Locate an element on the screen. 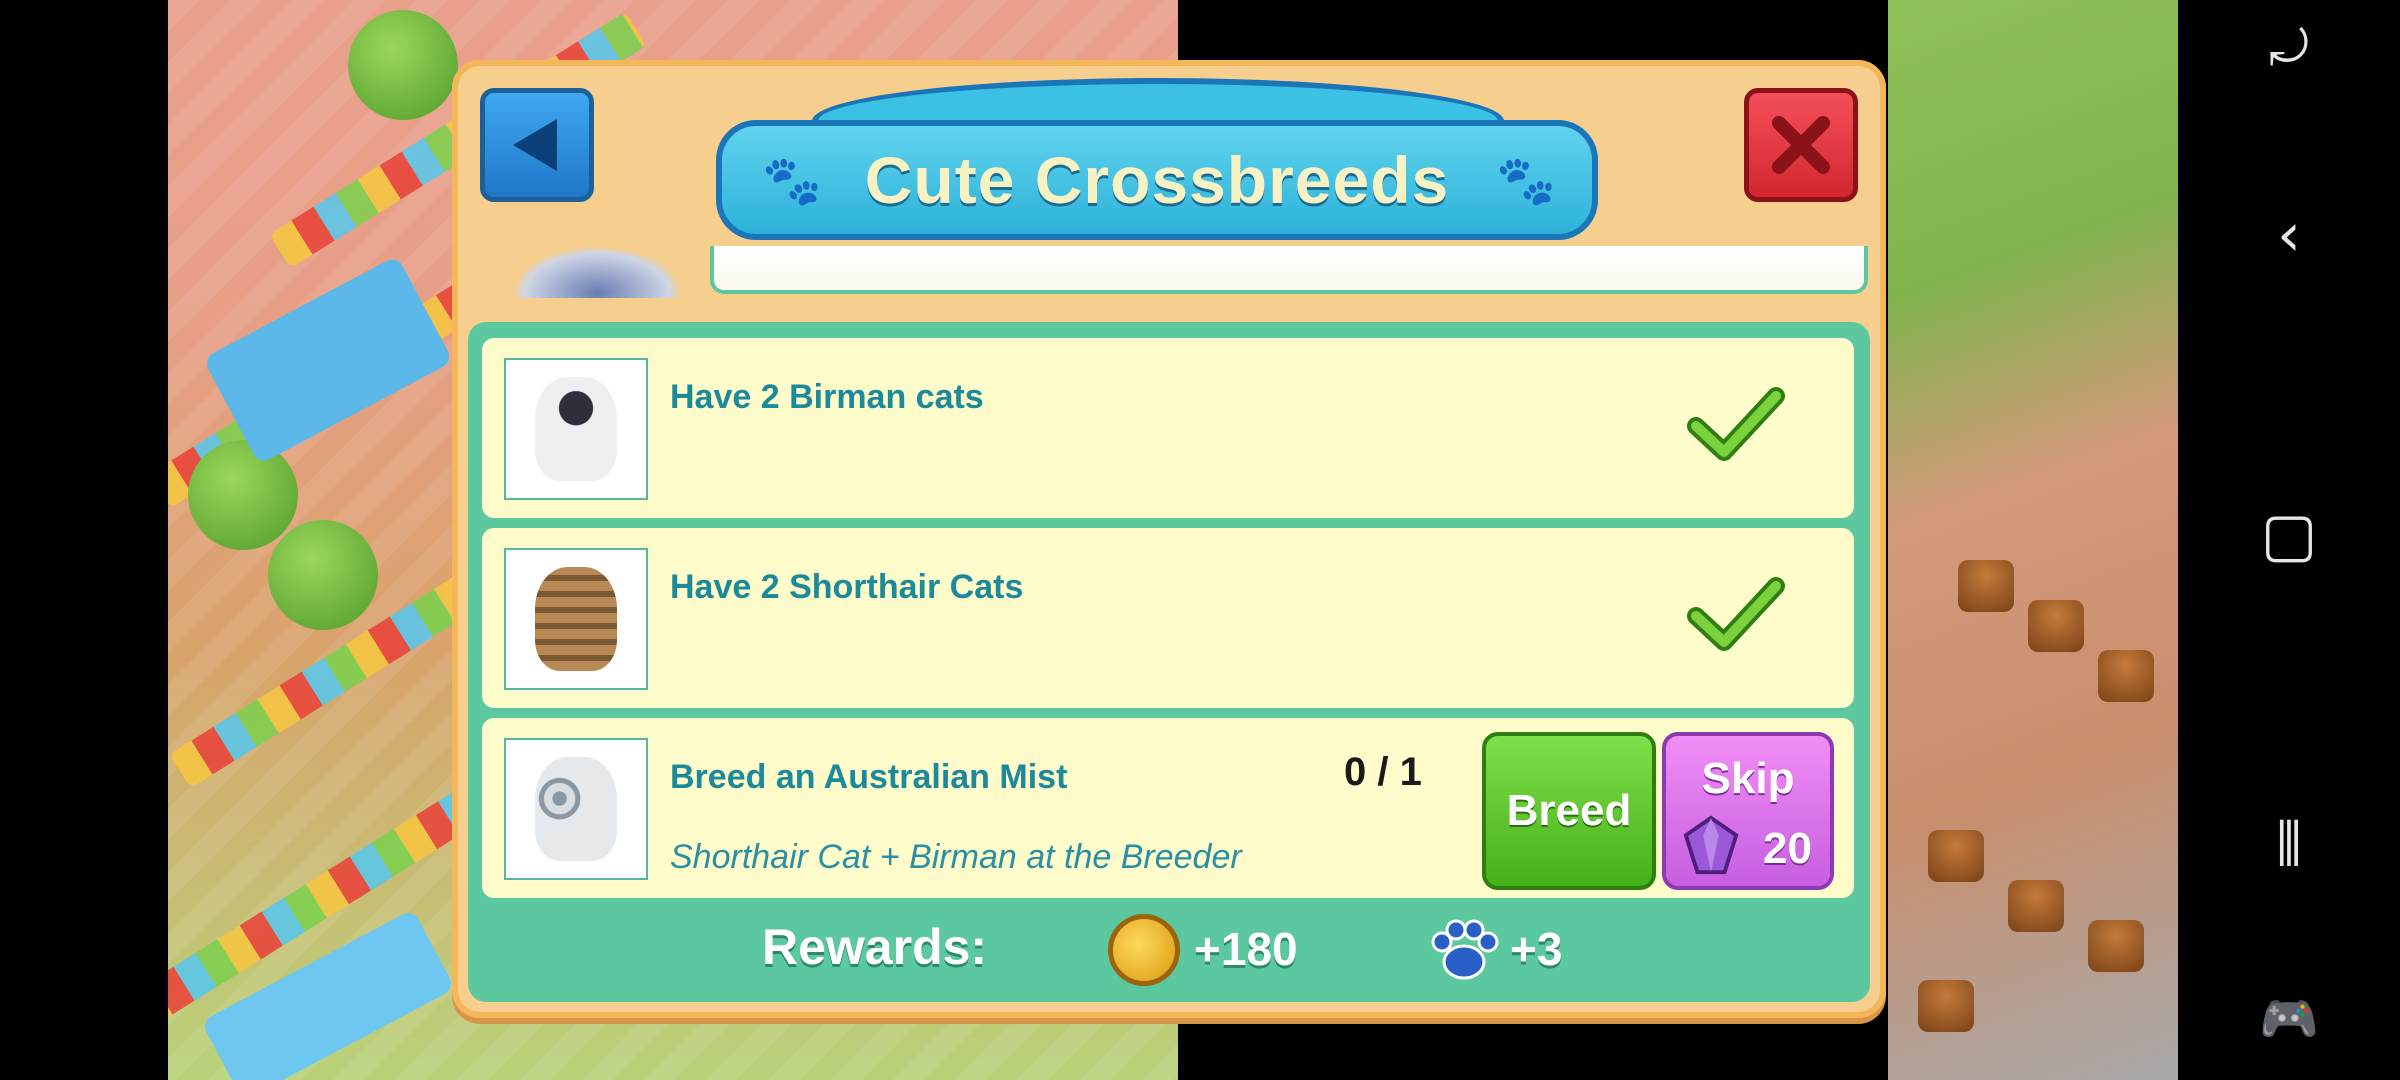  birman-cat-icon is located at coordinates (576, 429).